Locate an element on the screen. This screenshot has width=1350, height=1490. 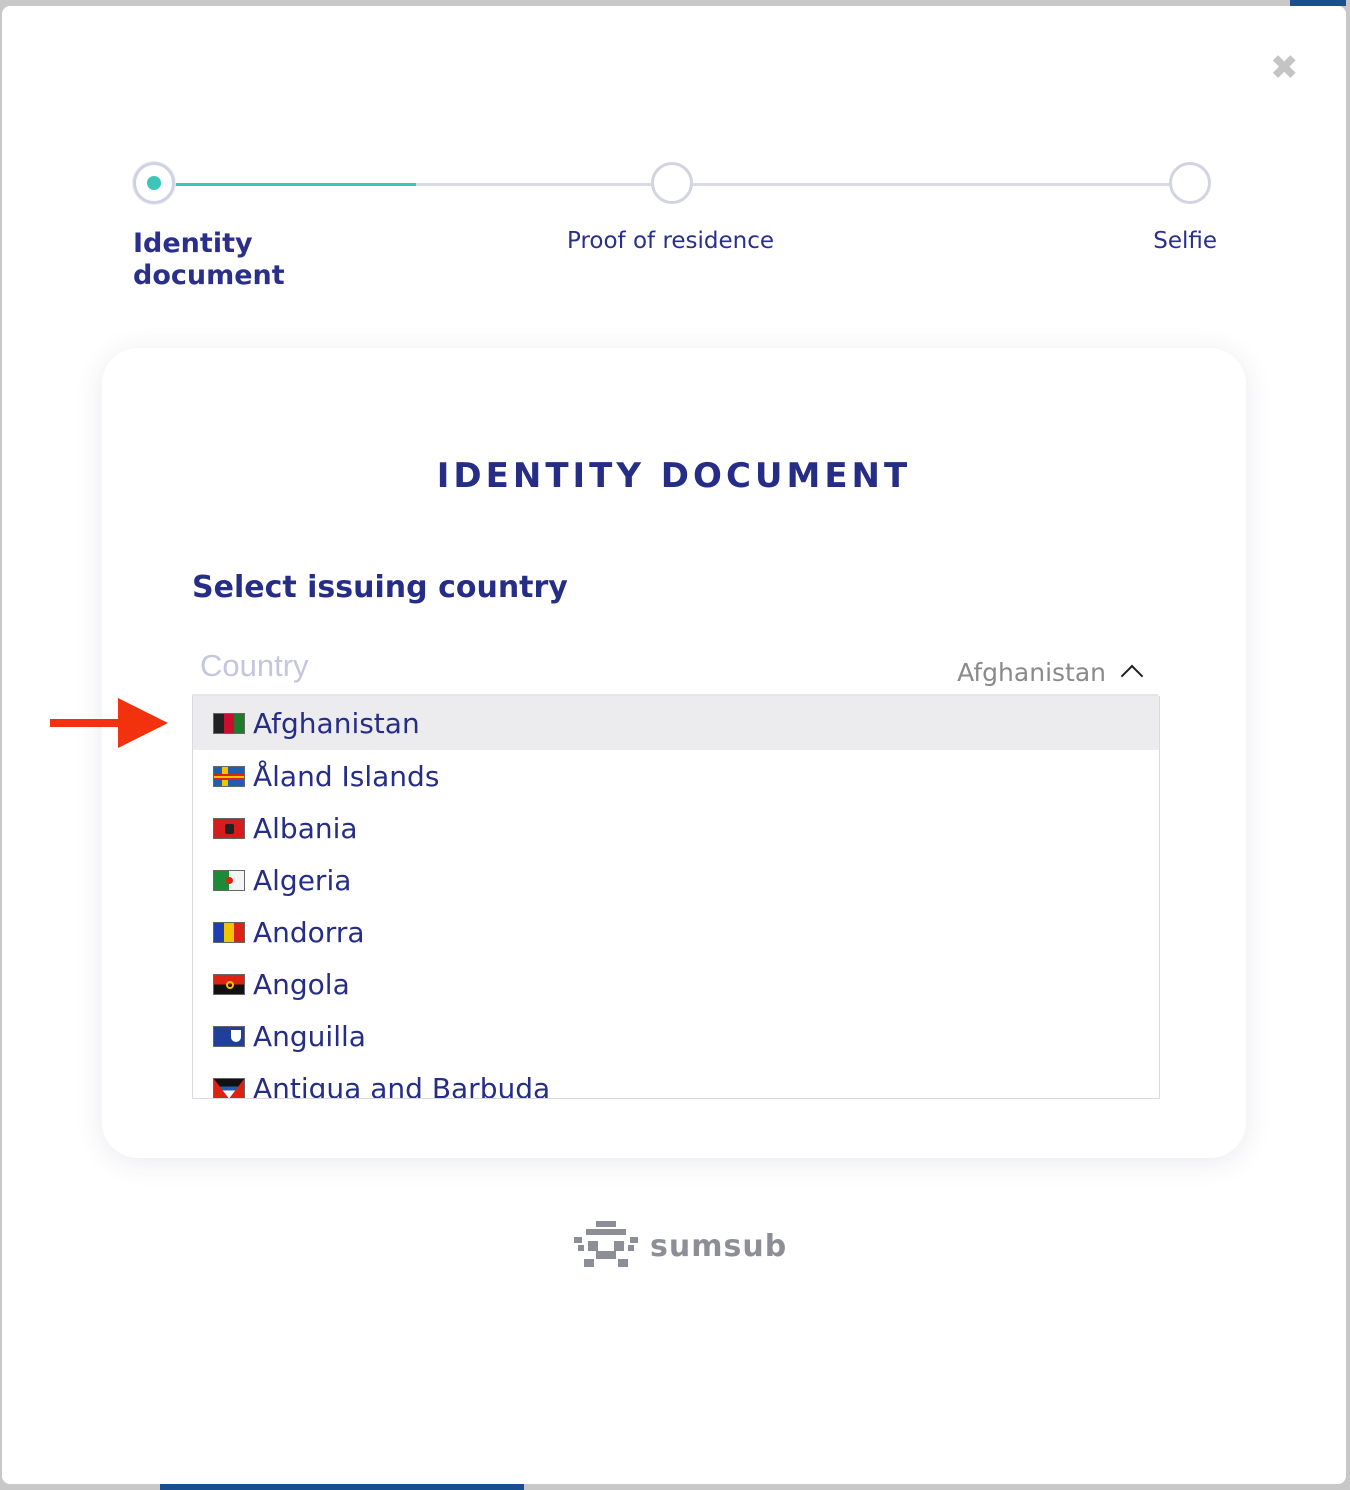
country-option-angola: Angola is located at coordinates (676, 984).